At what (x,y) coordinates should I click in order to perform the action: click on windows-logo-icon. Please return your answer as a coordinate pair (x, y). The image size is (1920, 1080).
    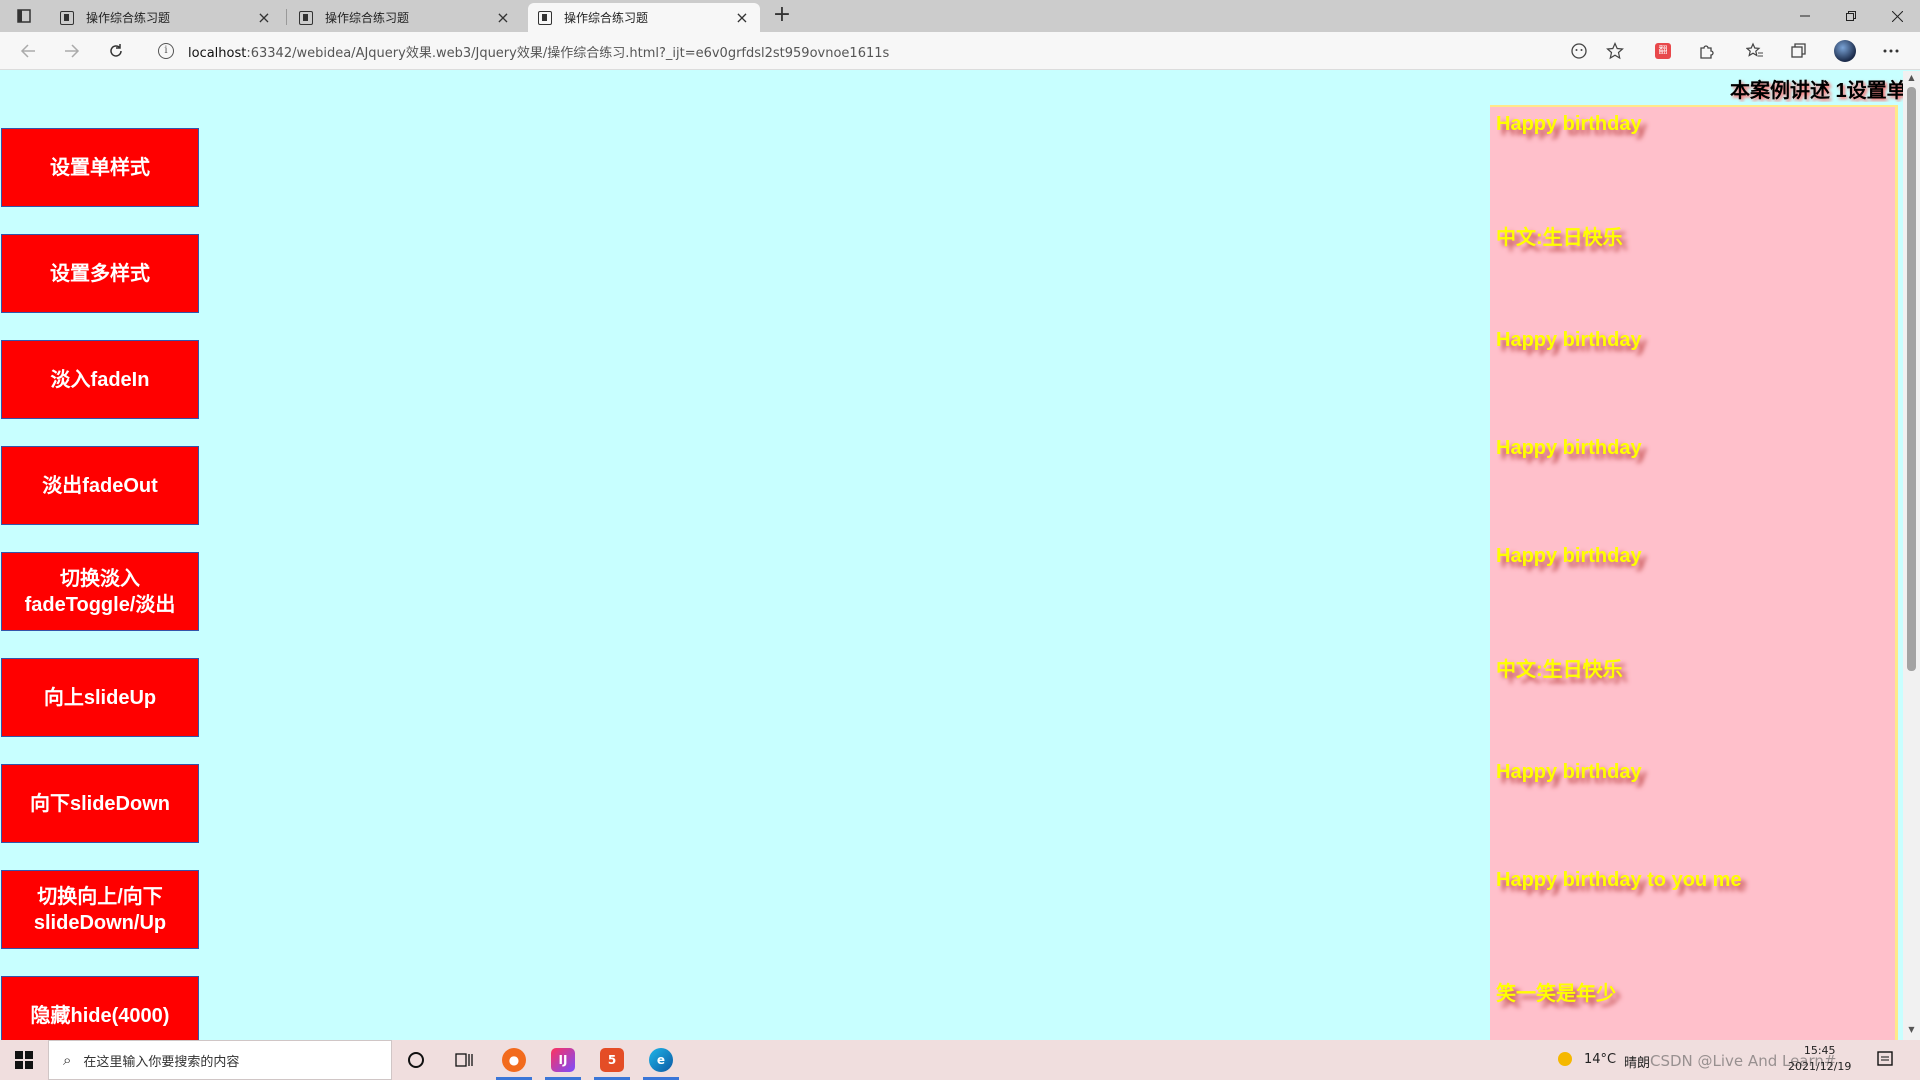
    Looking at the image, I should click on (24, 1060).